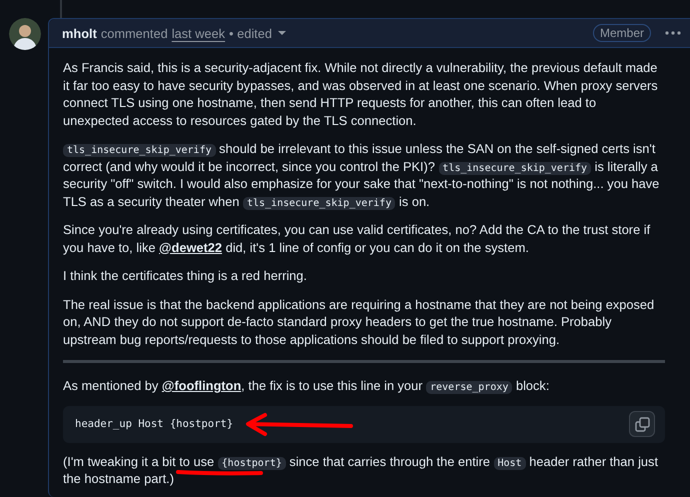 The image size is (690, 497). Describe the element at coordinates (359, 322) in the screenshot. I see `paragraph: The real issue is that the backend applications are requiring a hostname that they are not being exposed on, AND they do not support de-facto standard proxy headers to get the true hostname. Probably upstream bug reports/requests to those applications should be filed to support proxying.` at that location.